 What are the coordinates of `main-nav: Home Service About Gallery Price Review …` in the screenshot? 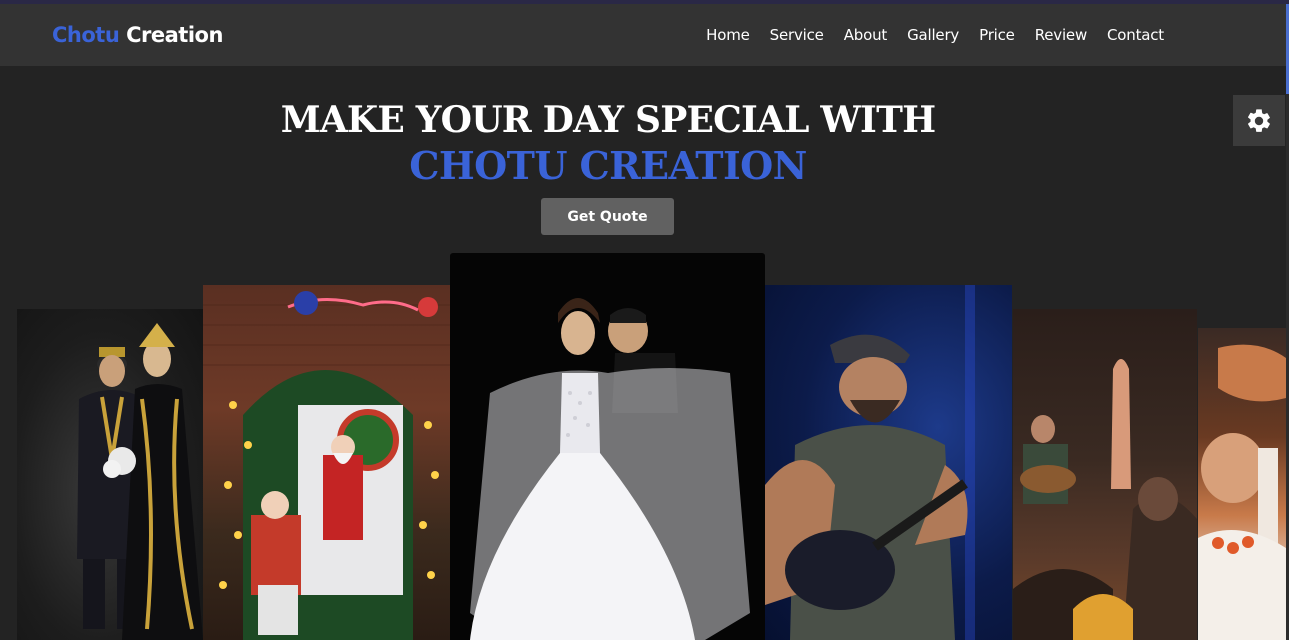 It's located at (935, 35).